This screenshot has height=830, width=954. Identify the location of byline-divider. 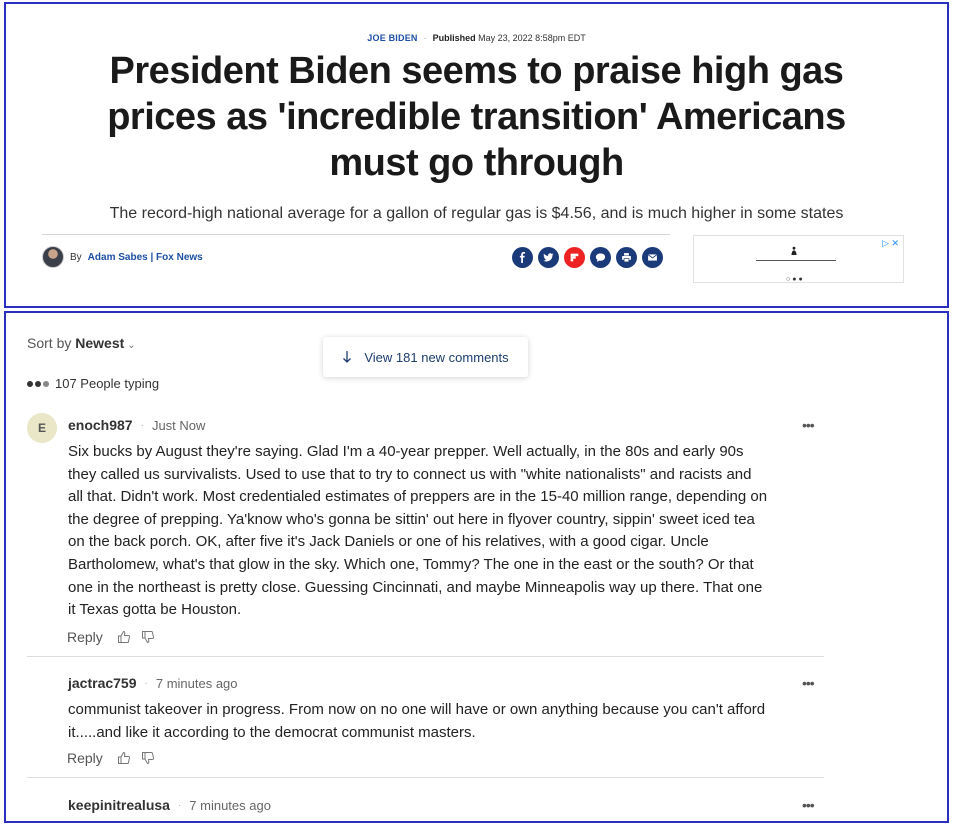
(356, 234).